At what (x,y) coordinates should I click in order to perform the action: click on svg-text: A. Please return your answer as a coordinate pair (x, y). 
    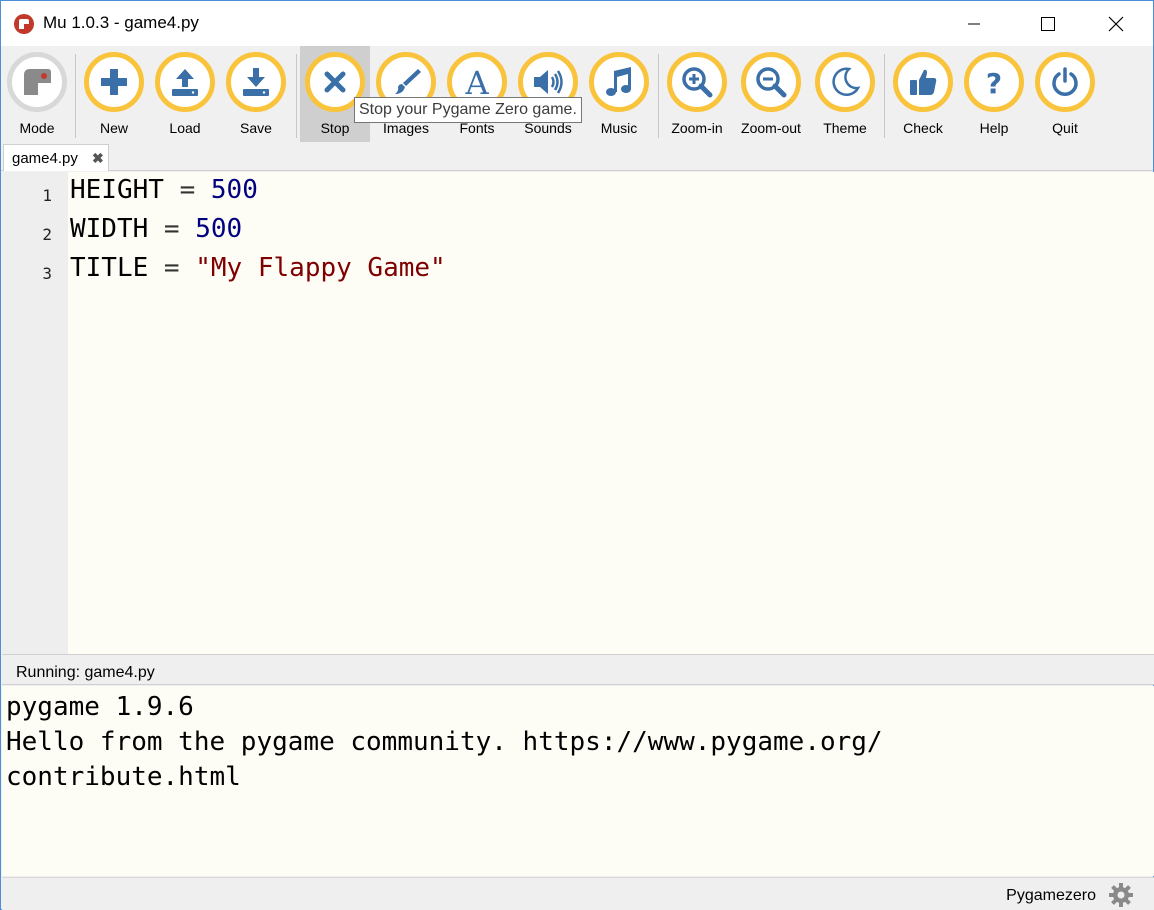
    Looking at the image, I should click on (476, 82).